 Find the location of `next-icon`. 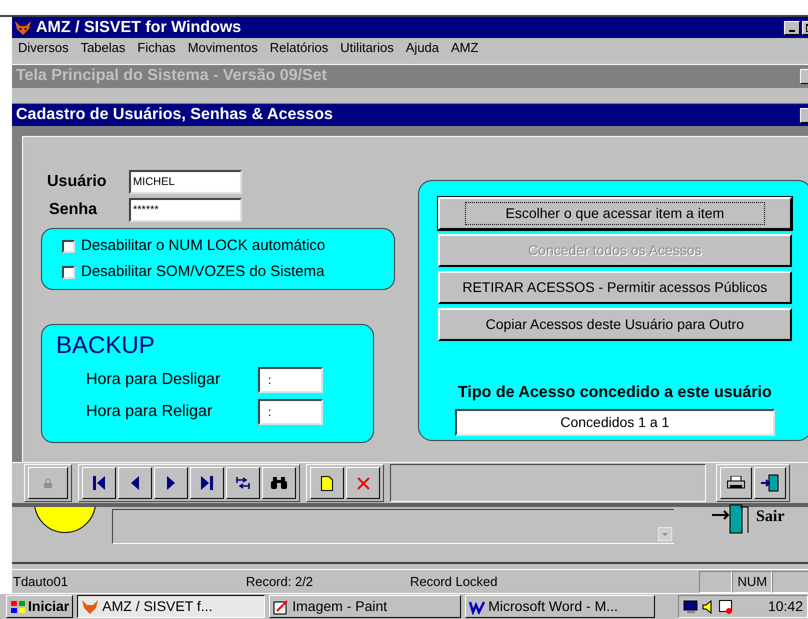

next-icon is located at coordinates (171, 483).